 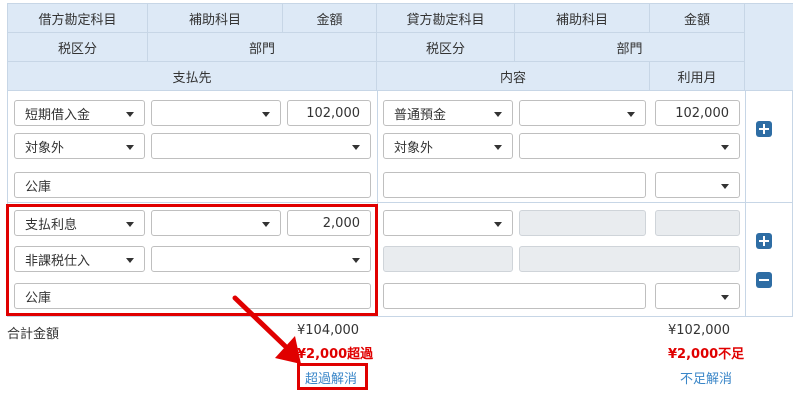 I want to click on header-usage-month: 利用月, so click(x=697, y=76).